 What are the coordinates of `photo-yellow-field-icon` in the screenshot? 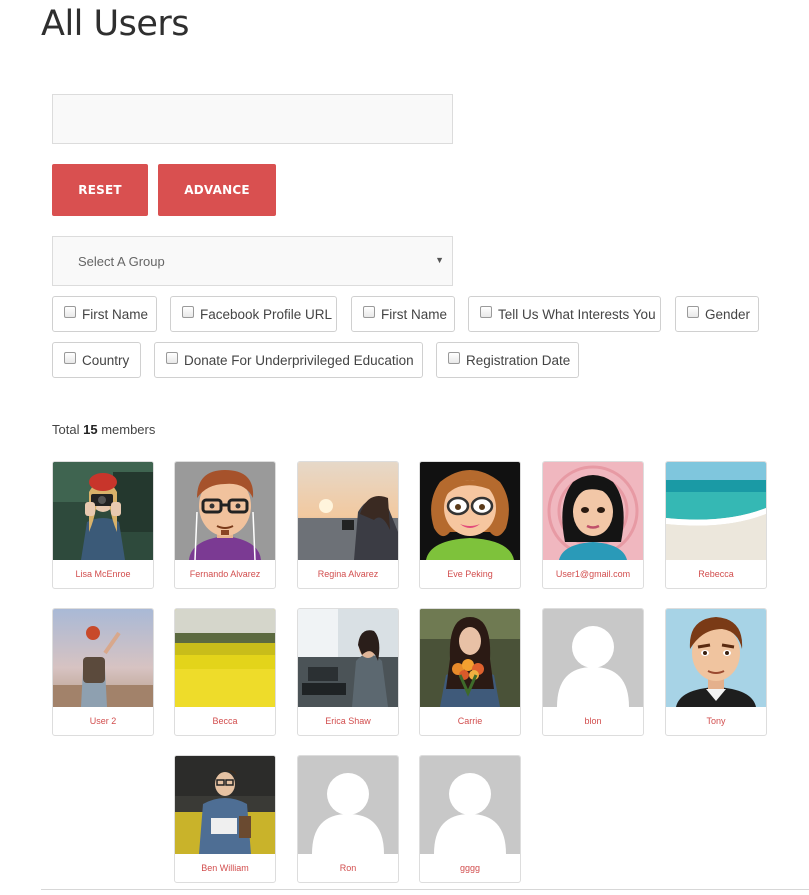 It's located at (225, 658).